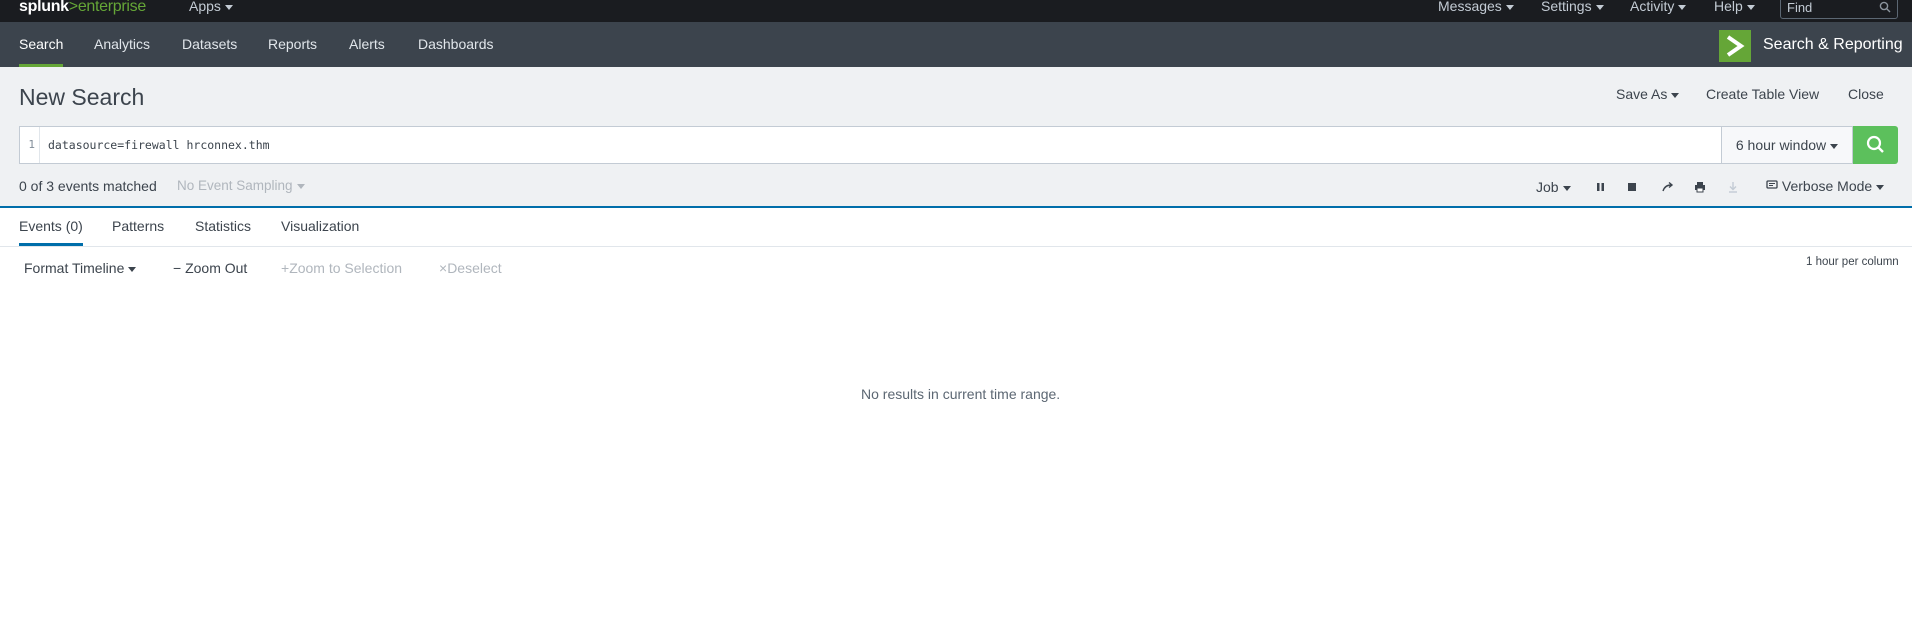 This screenshot has height=622, width=1912. I want to click on zoom-selection-label: Zoom to Selection, so click(346, 268).